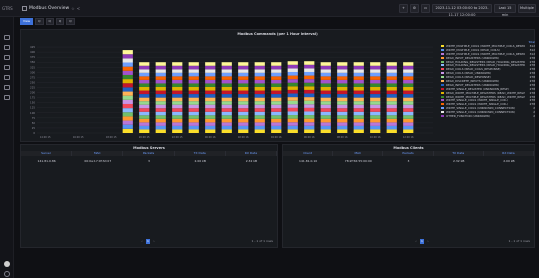 This screenshot has height=278, width=539. What do you see at coordinates (262, 241) in the screenshot?
I see `page-info: 1 - 1 of 1 rows` at bounding box center [262, 241].